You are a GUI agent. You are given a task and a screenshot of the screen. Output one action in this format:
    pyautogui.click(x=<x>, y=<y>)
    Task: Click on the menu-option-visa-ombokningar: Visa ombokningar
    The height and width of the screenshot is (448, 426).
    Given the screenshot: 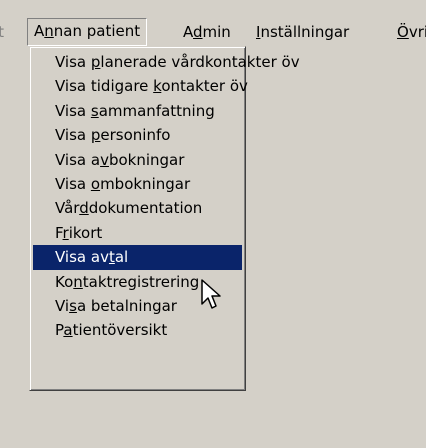 What is the action you would take?
    pyautogui.click(x=137, y=184)
    